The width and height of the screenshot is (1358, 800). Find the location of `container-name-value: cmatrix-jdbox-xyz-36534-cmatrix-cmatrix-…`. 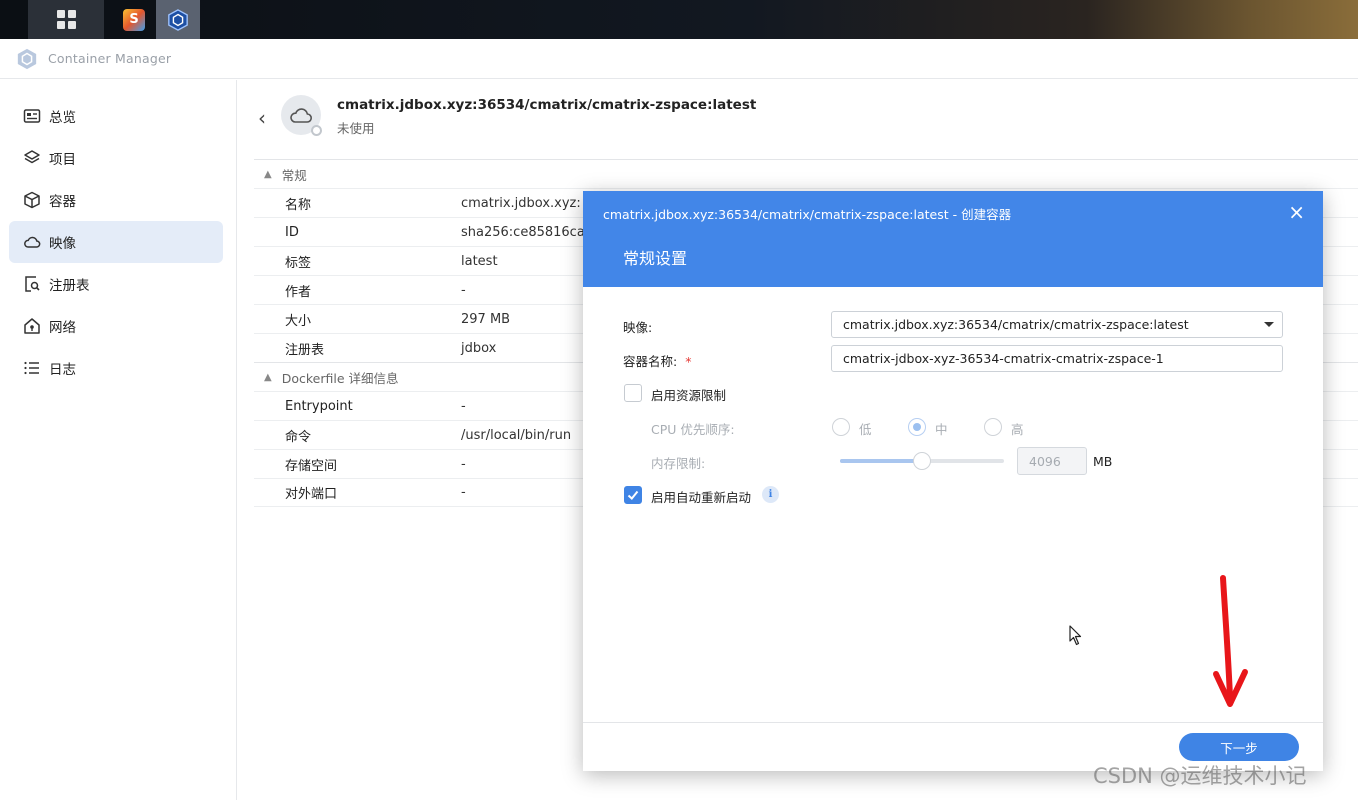

container-name-value: cmatrix-jdbox-xyz-36534-cmatrix-cmatrix-… is located at coordinates (1003, 358).